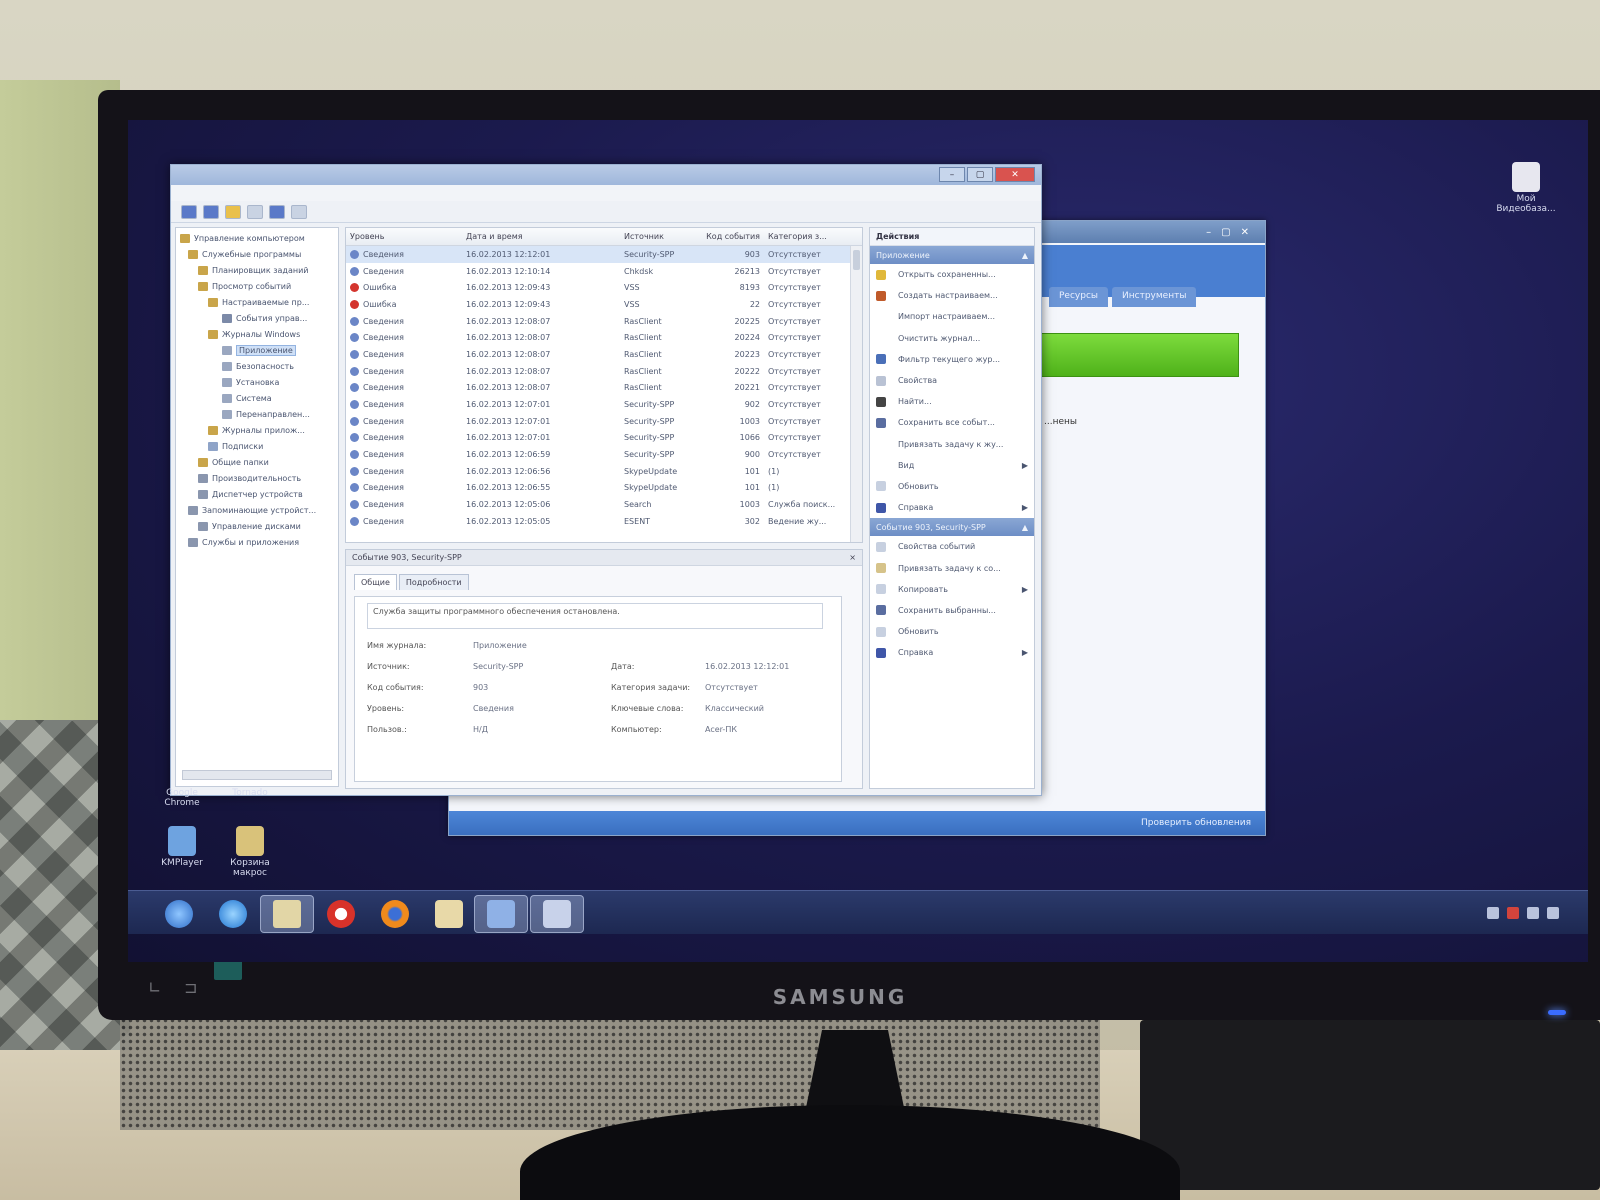 This screenshot has width=1600, height=1200. I want to click on close-button: ✕, so click(1015, 174).